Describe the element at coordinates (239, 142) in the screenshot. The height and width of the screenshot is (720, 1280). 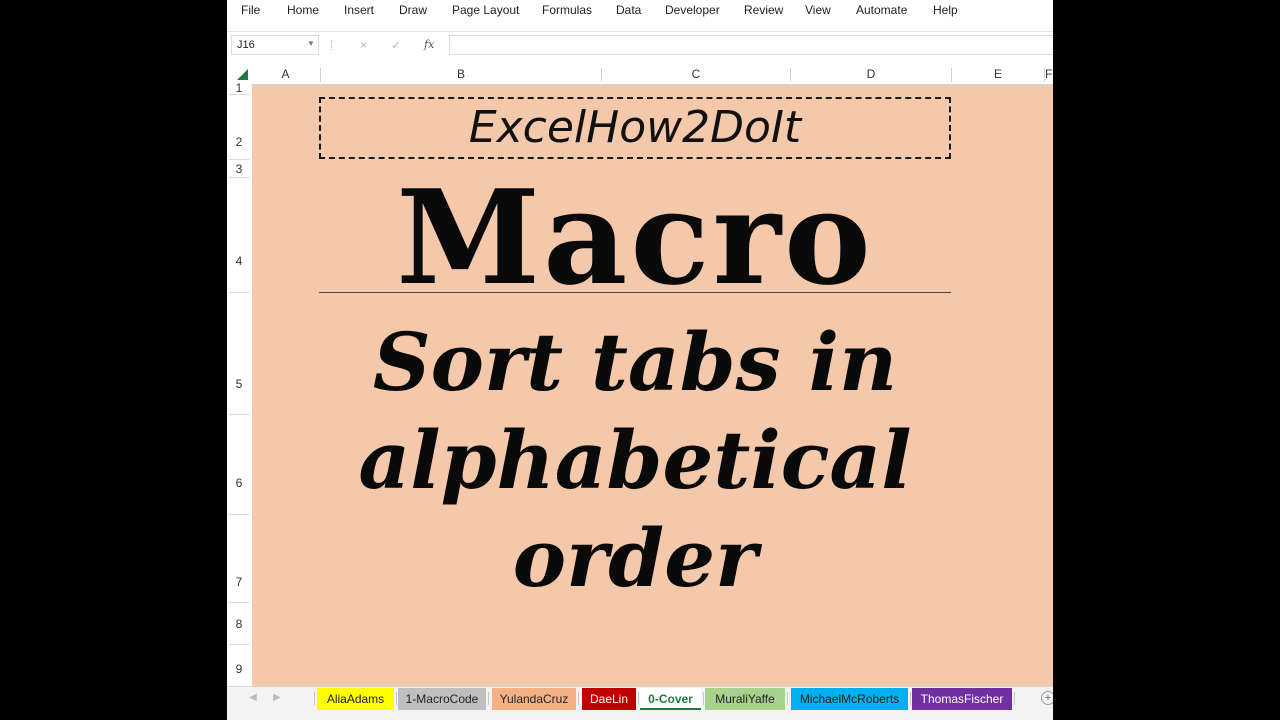
I see `row-header-2: 2` at that location.